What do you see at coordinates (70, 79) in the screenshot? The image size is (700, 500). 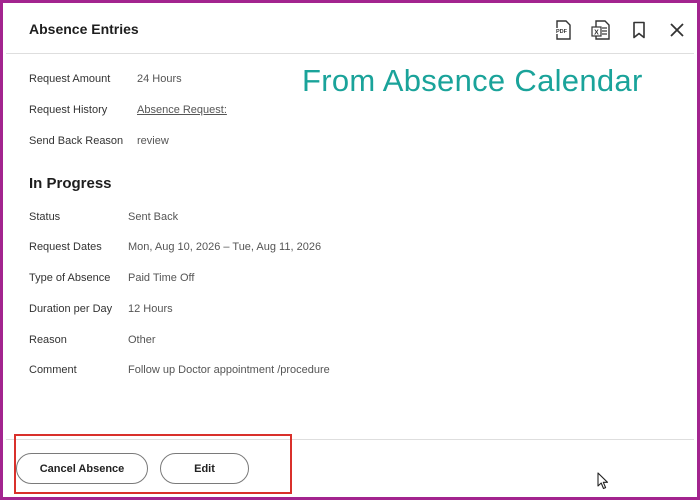 I see `request-amount-label: Request Amount` at bounding box center [70, 79].